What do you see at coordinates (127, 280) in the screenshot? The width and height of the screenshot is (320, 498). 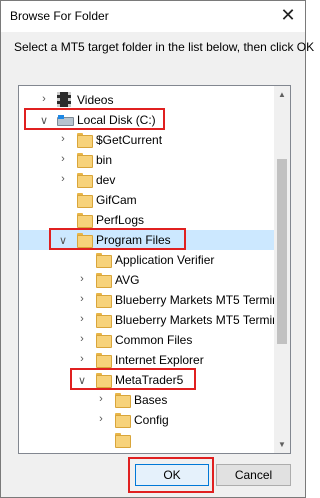 I see `tree-item-label: AVG` at bounding box center [127, 280].